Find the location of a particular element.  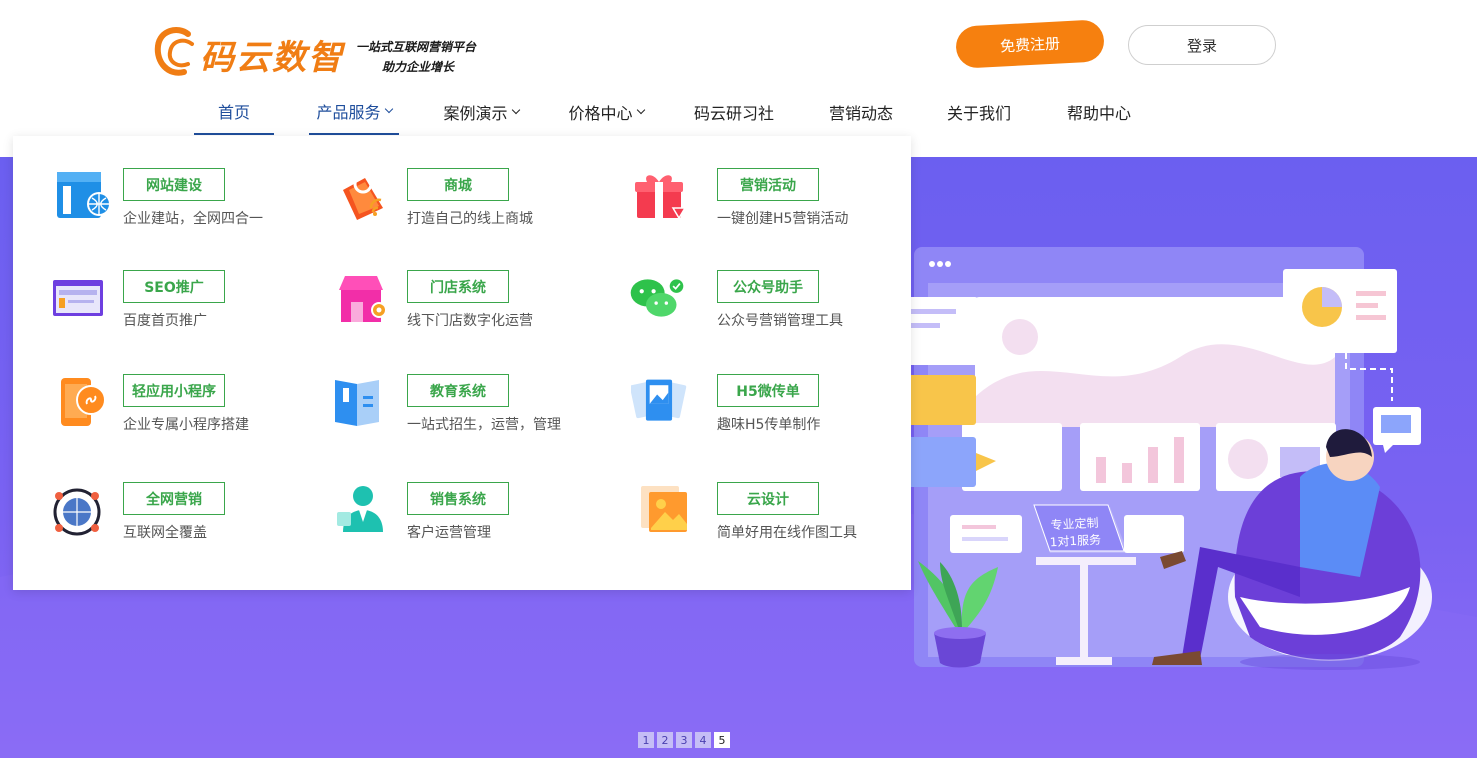

product-all-network-marketing: 全网营销 互联网全覆盖 is located at coordinates (181, 517).